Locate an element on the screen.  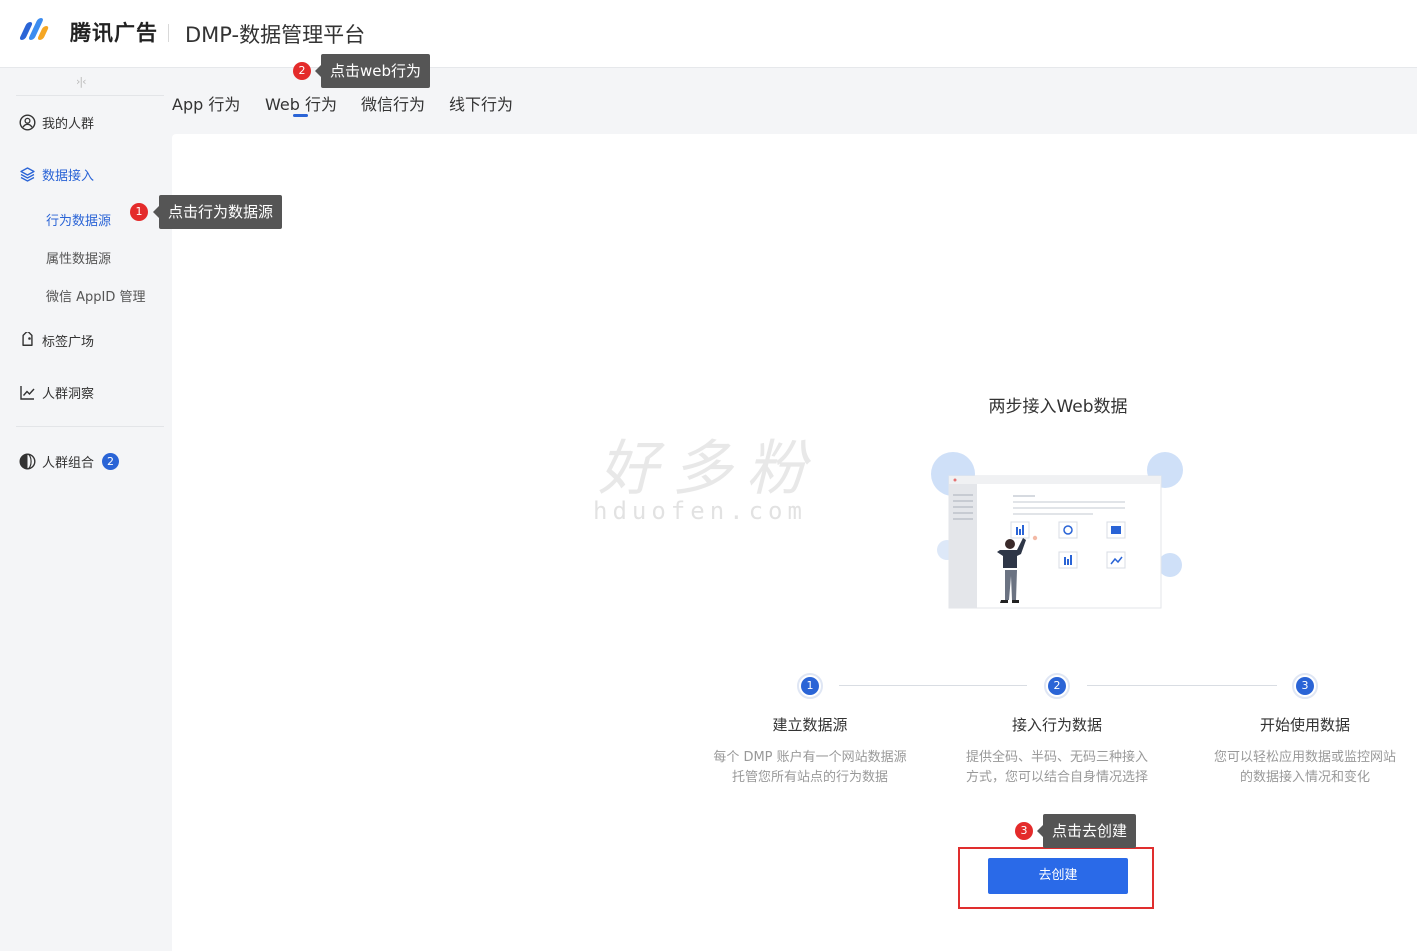
sidebar-item-my-audience: 我的人群 is located at coordinates (56, 122).